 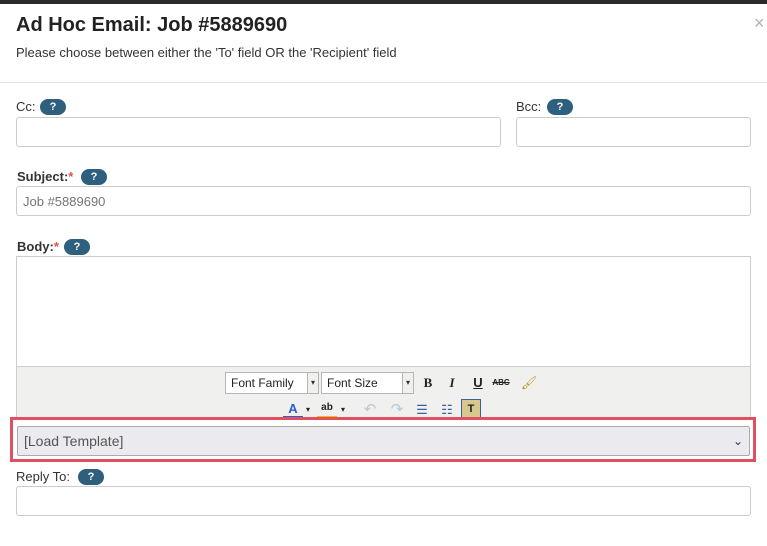 What do you see at coordinates (258, 132) in the screenshot?
I see `cc-input` at bounding box center [258, 132].